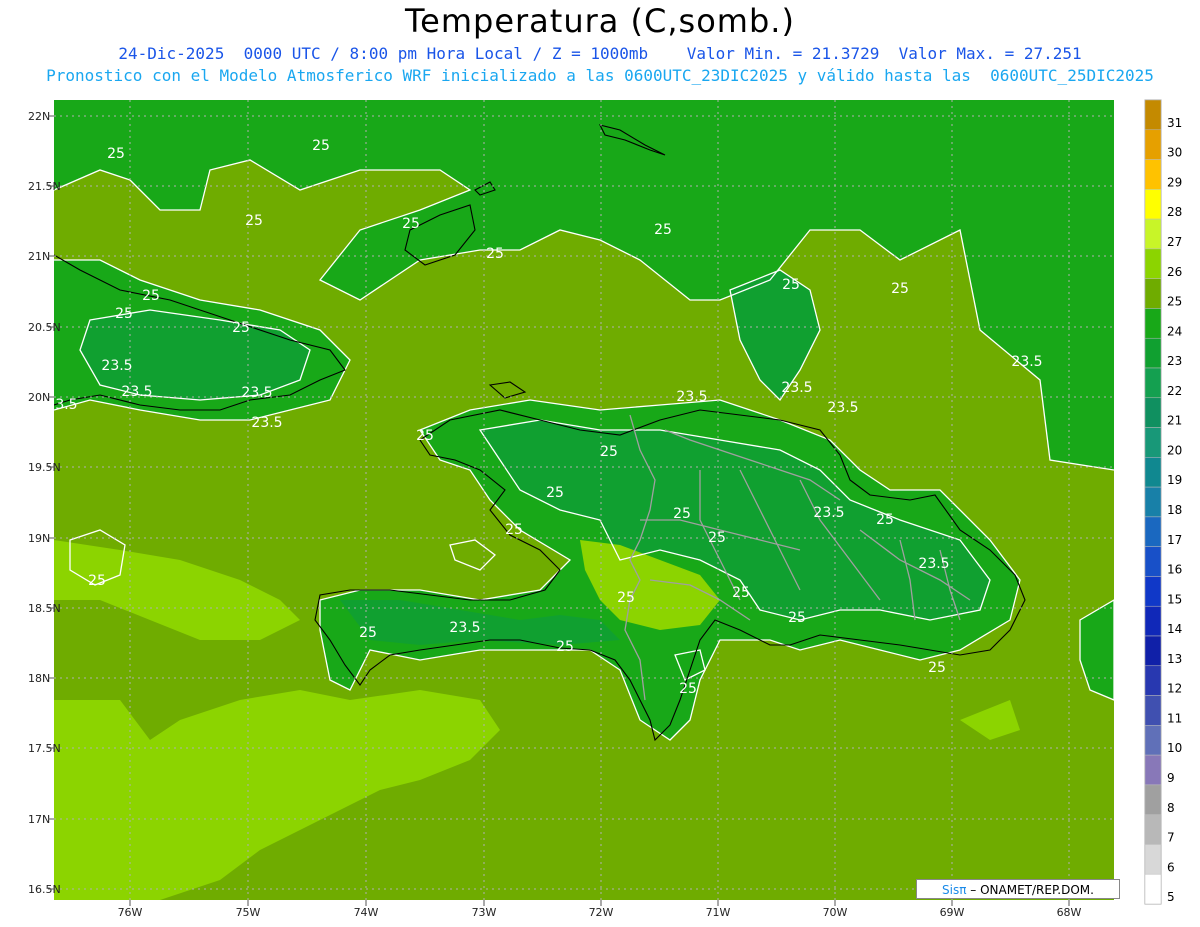 Image resolution: width=1200 pixels, height=927 pixels. I want to click on colorbar-label: 6, so click(1171, 867).